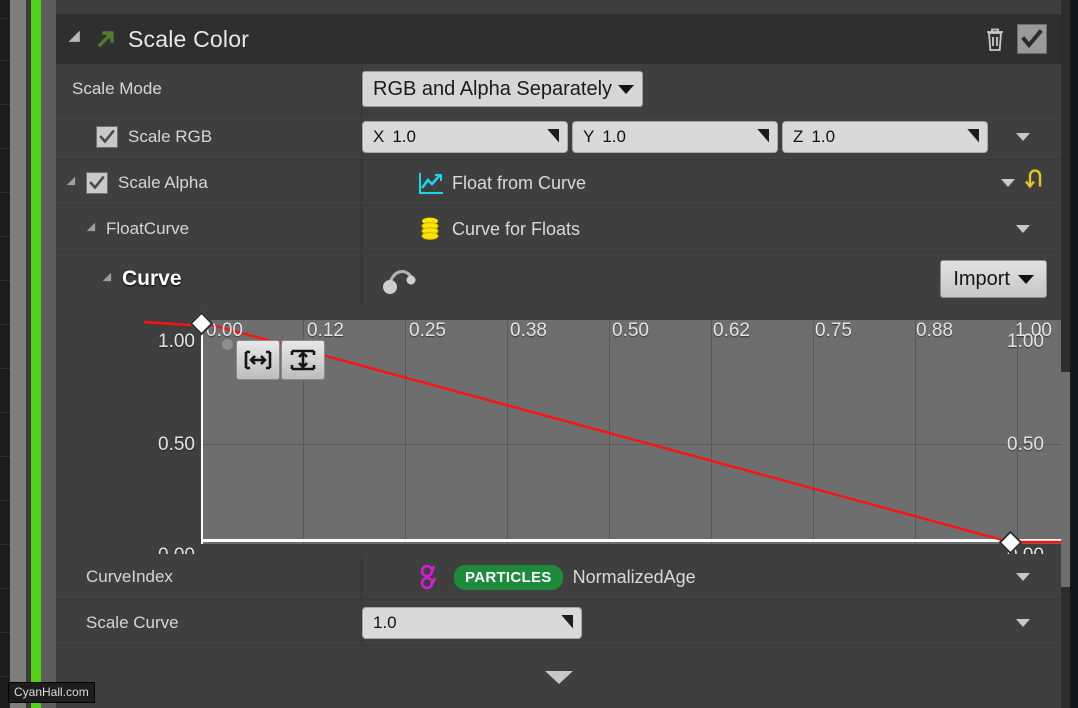  I want to click on scale-alpha-checkbox, so click(97, 183).